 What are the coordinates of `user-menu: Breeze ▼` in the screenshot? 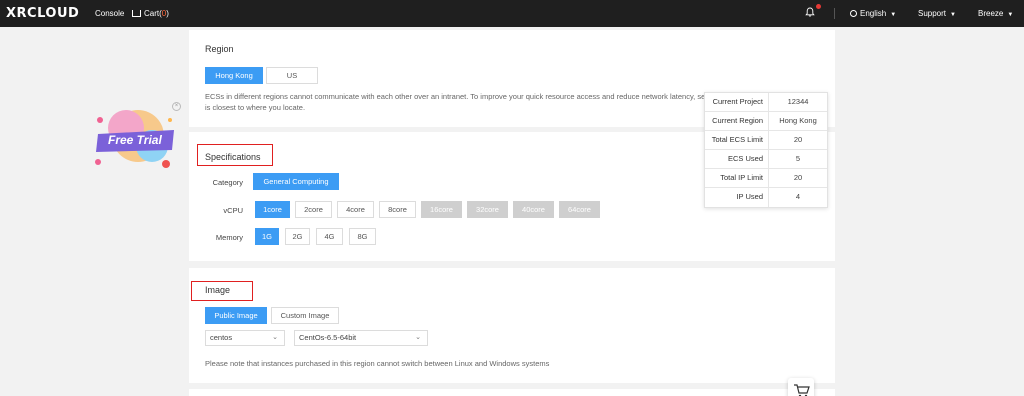 It's located at (995, 13).